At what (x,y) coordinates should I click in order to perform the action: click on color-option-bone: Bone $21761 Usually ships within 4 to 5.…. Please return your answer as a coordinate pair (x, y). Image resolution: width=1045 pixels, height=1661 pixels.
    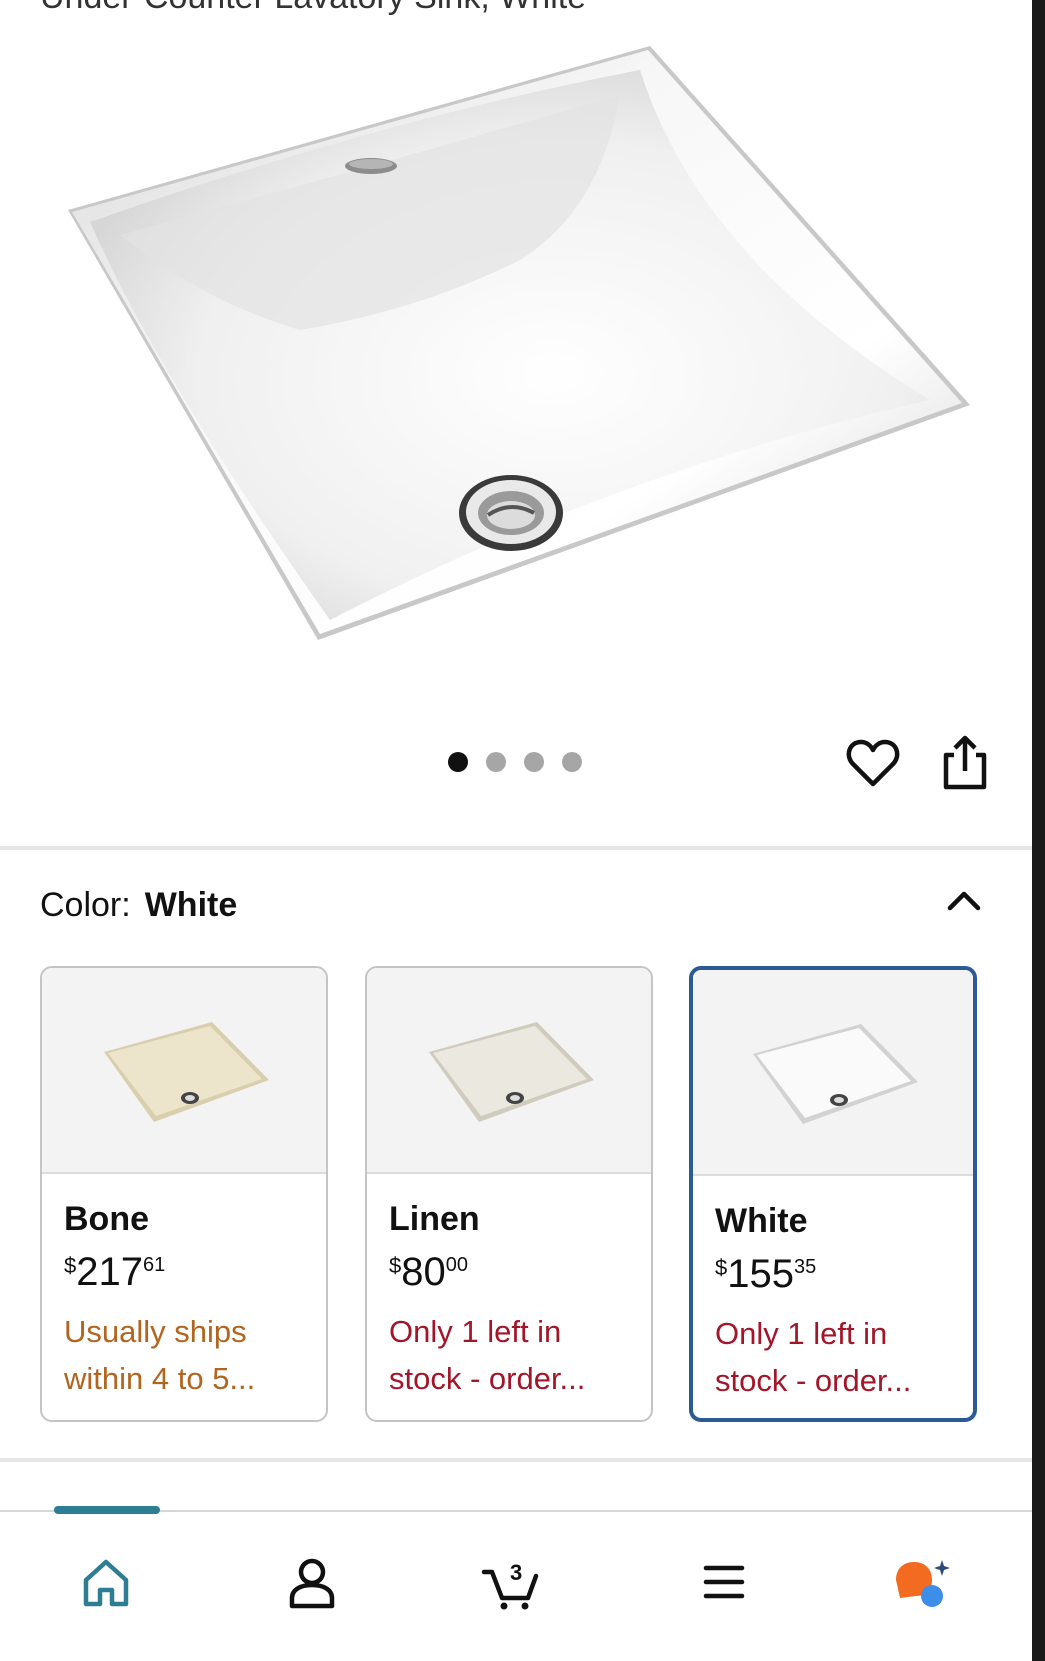
    Looking at the image, I should click on (184, 1194).